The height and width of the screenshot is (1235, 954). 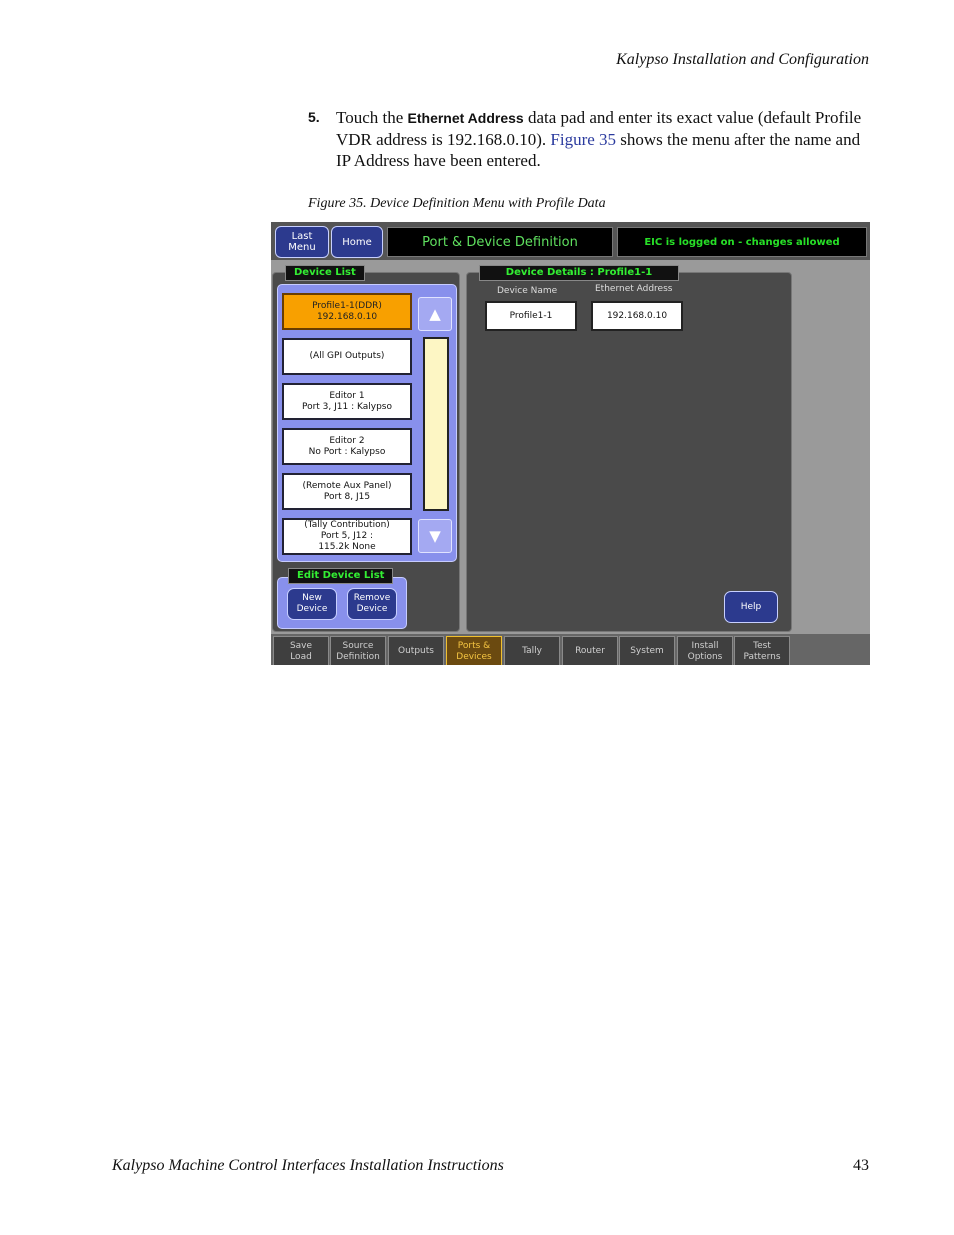 What do you see at coordinates (325, 273) in the screenshot?
I see `device-list-label: Device List` at bounding box center [325, 273].